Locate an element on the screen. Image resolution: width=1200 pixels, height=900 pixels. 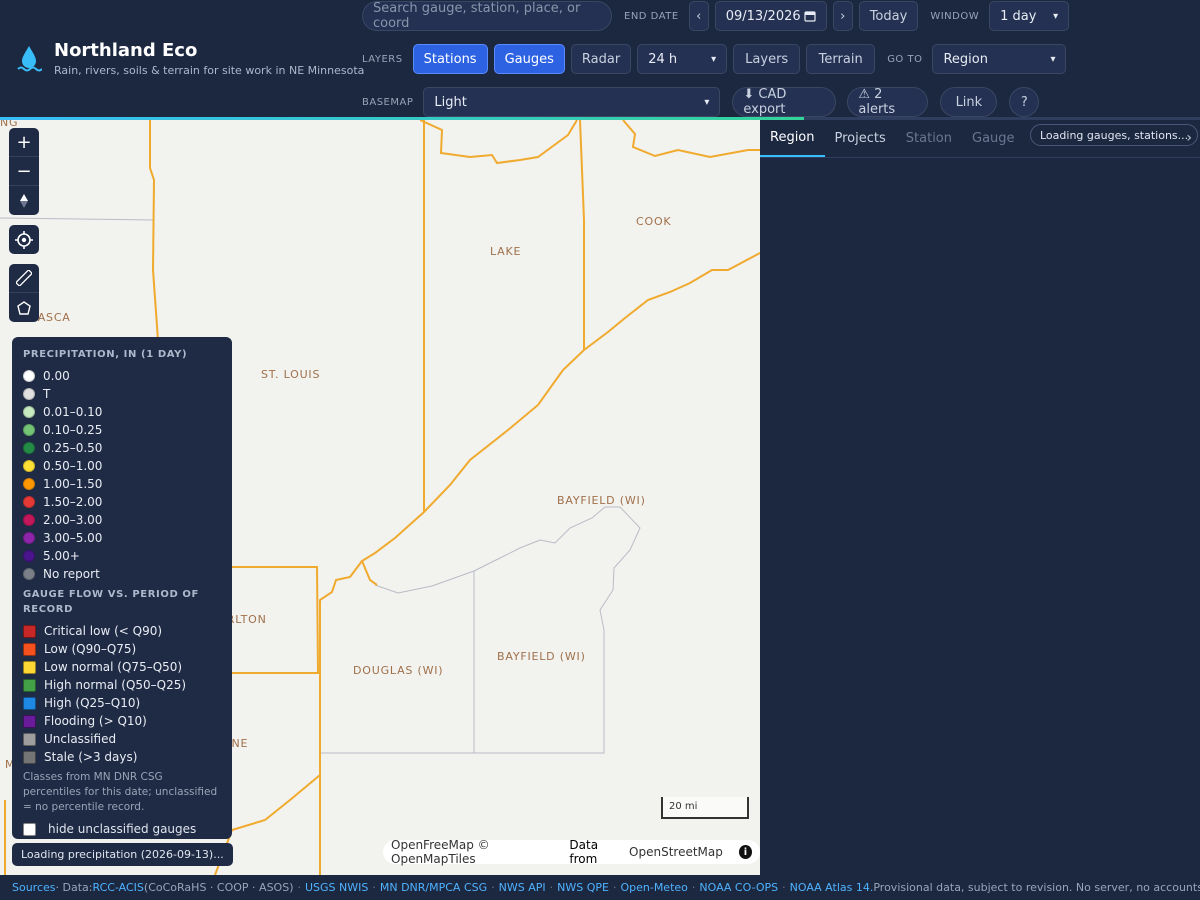
compass-button is located at coordinates (24, 200).